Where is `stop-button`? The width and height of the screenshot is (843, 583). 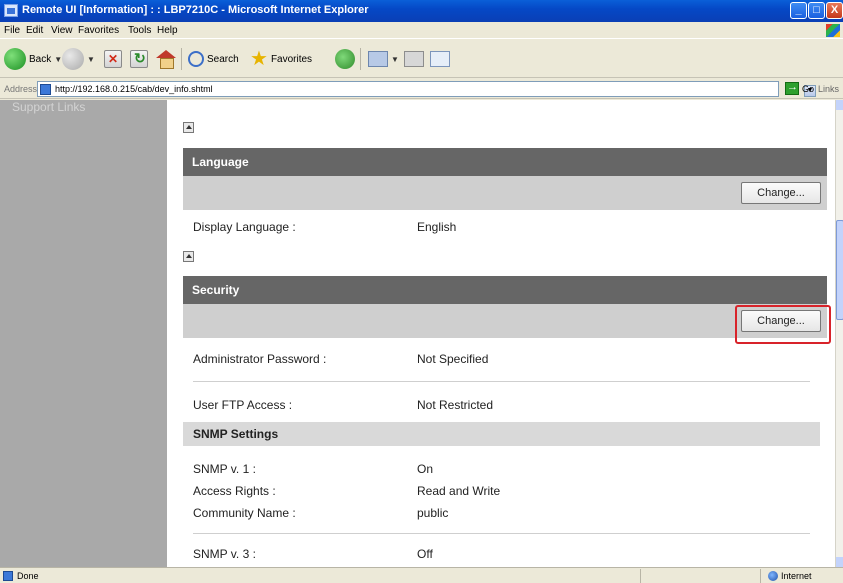
stop-button is located at coordinates (113, 59).